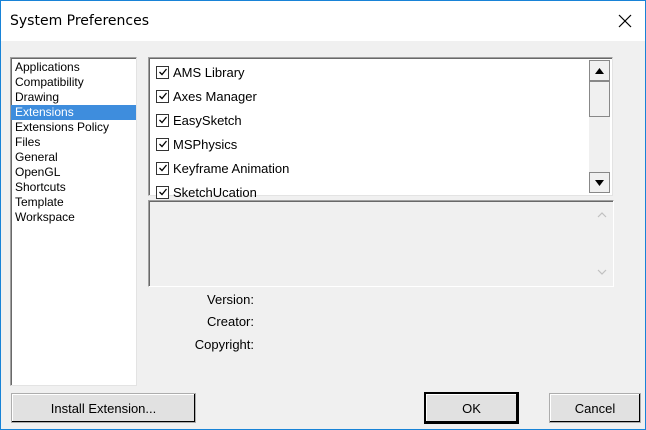 This screenshot has width=646, height=430. I want to click on category-item-drawing: Drawing, so click(73, 97).